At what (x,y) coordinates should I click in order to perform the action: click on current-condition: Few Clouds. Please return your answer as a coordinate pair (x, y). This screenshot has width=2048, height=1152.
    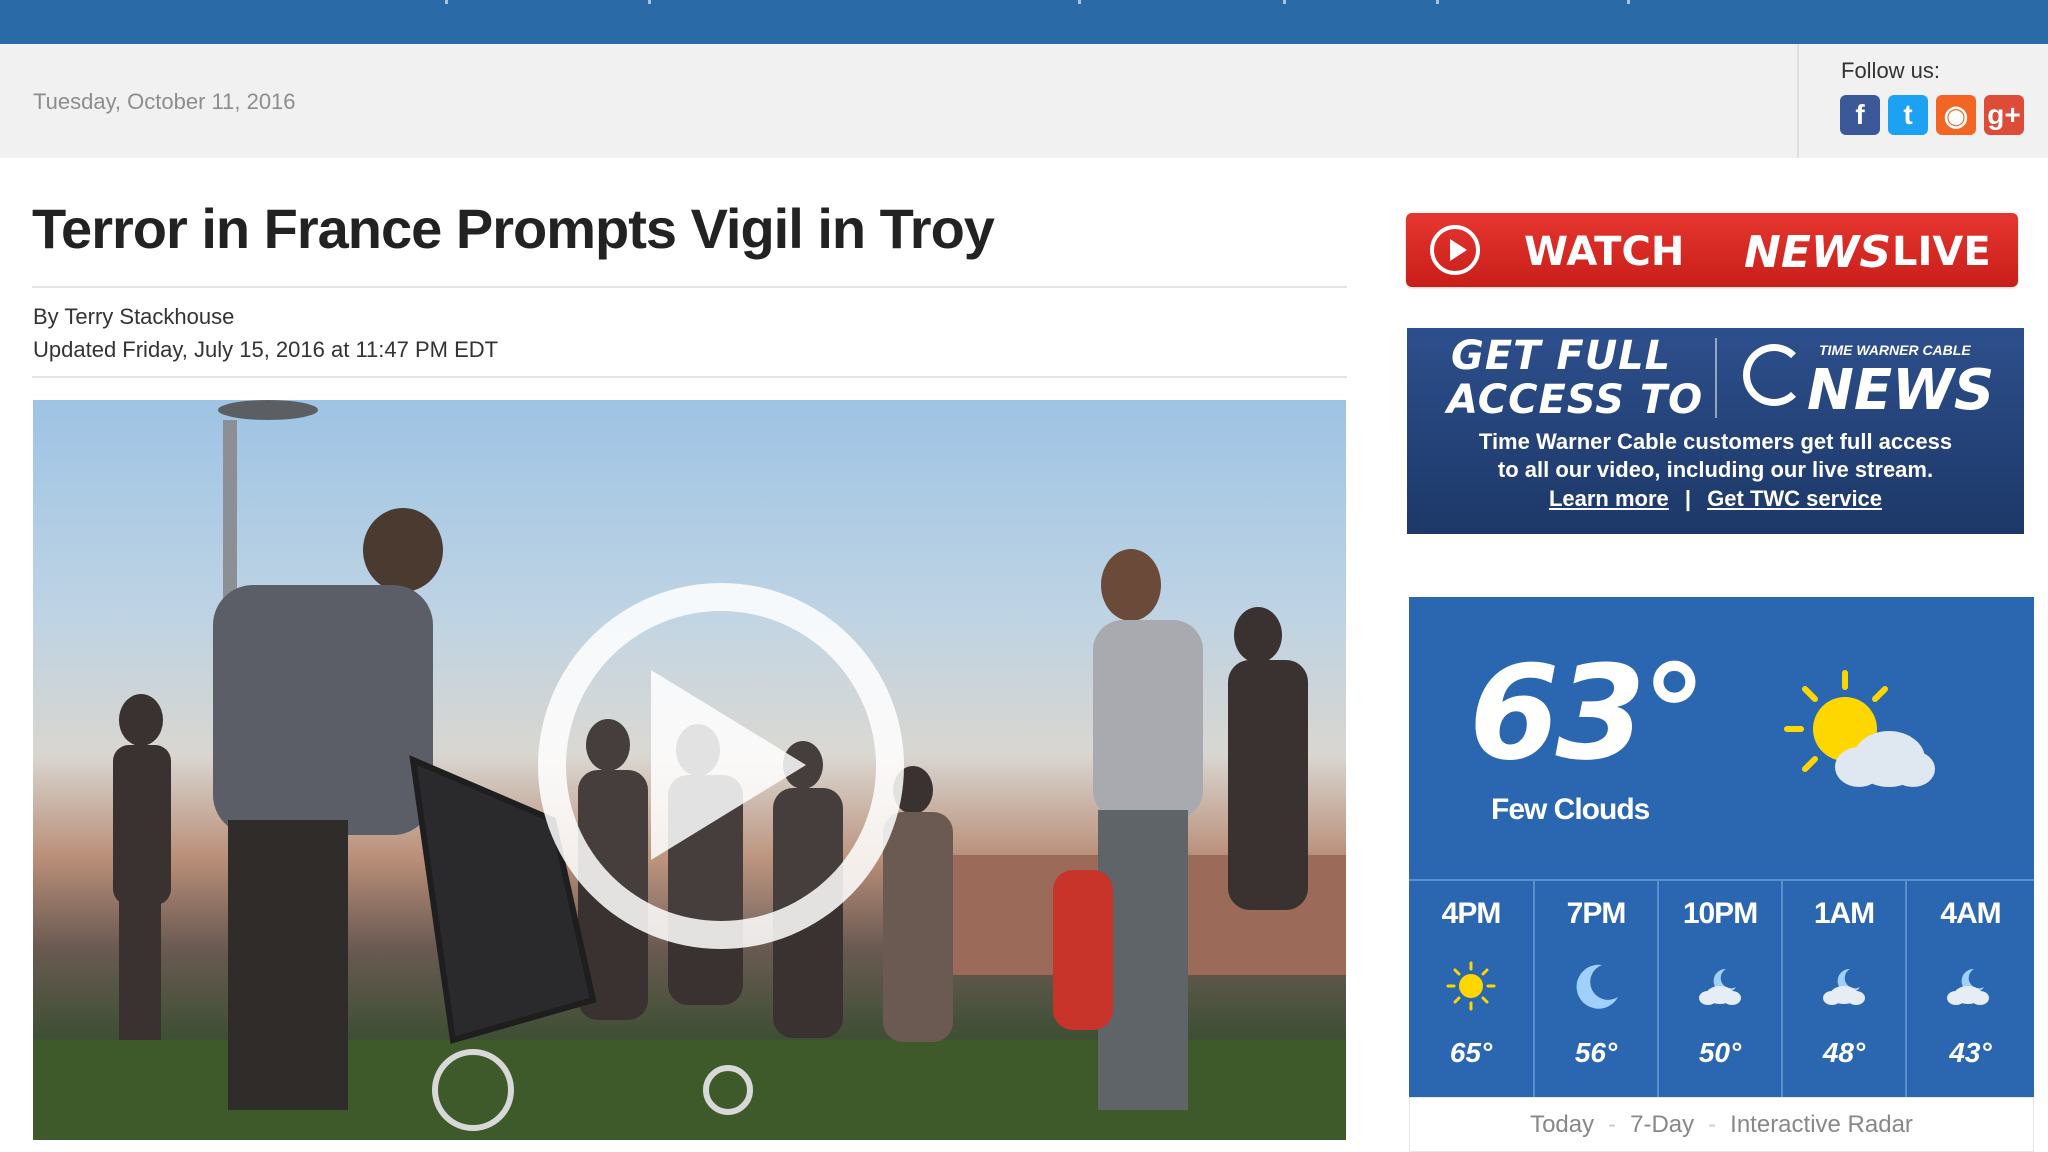
    Looking at the image, I should click on (1570, 809).